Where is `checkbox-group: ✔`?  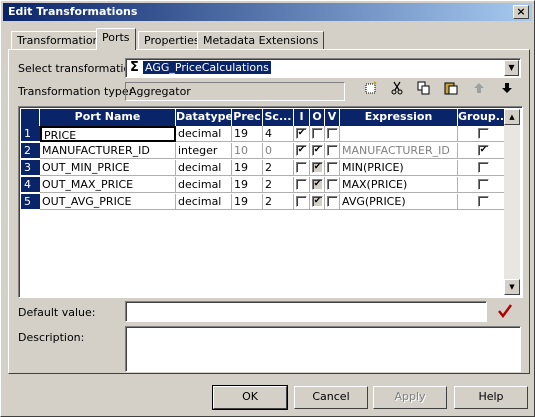 checkbox-group: ✔ is located at coordinates (483, 150).